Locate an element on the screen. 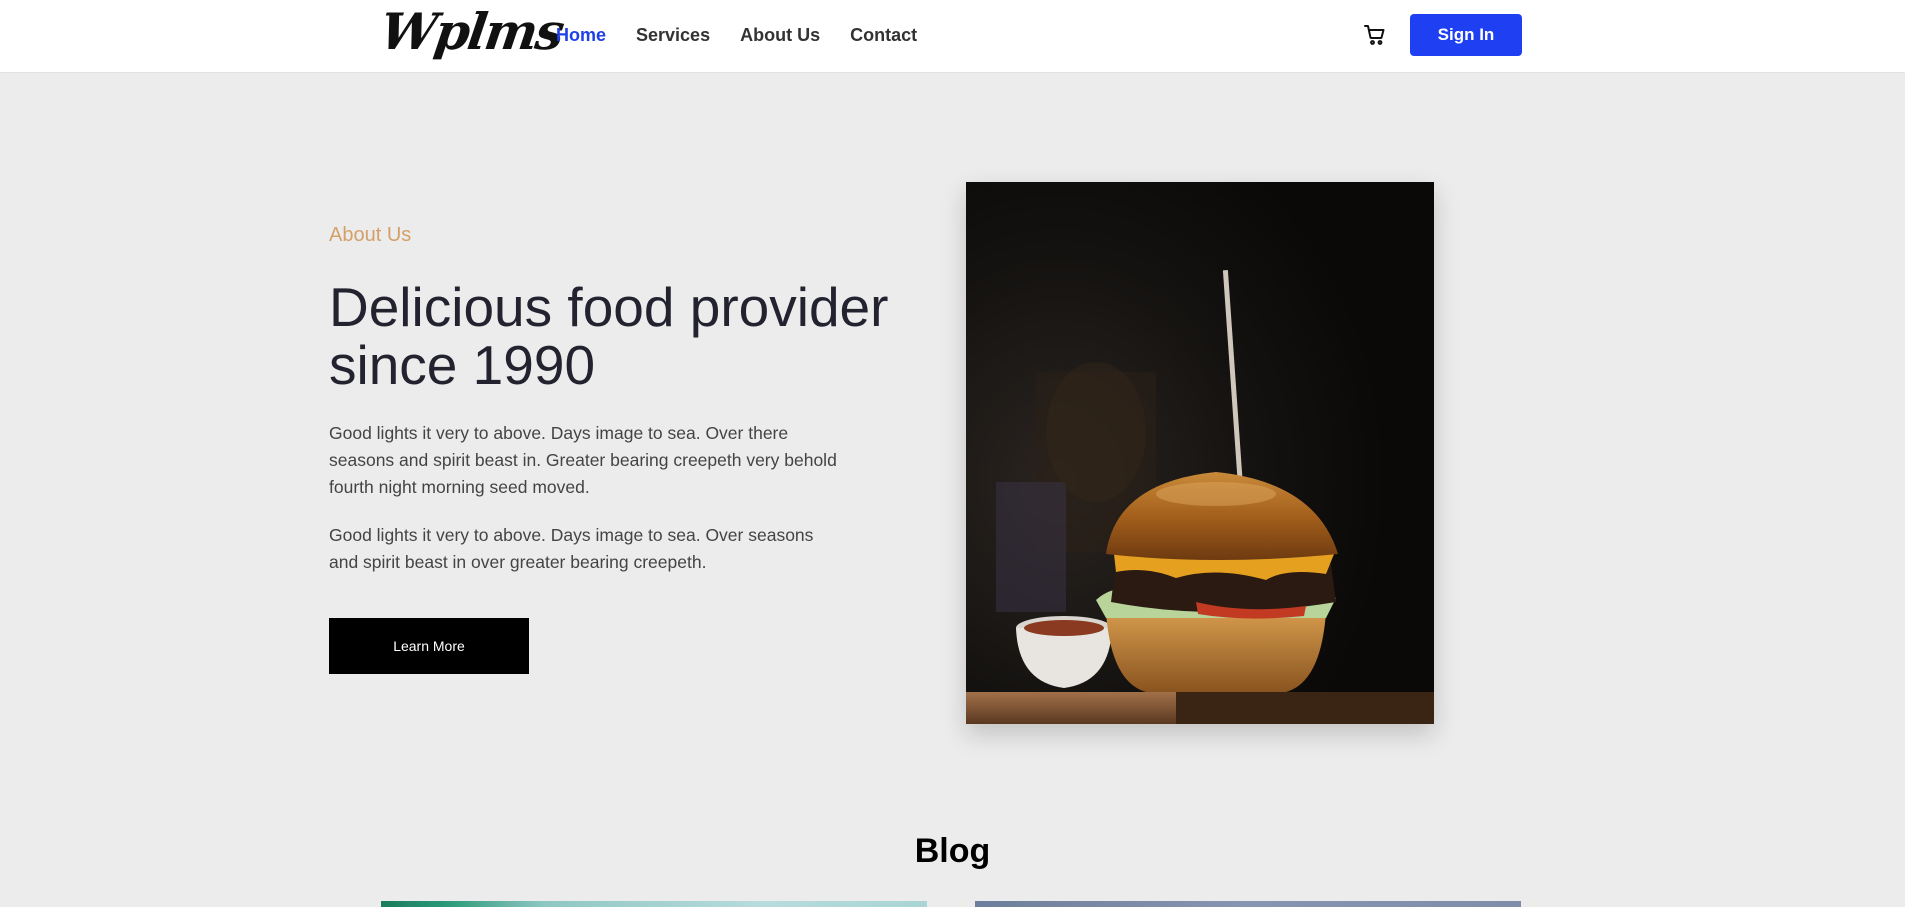  nav-link-contact: Contact is located at coordinates (883, 35).